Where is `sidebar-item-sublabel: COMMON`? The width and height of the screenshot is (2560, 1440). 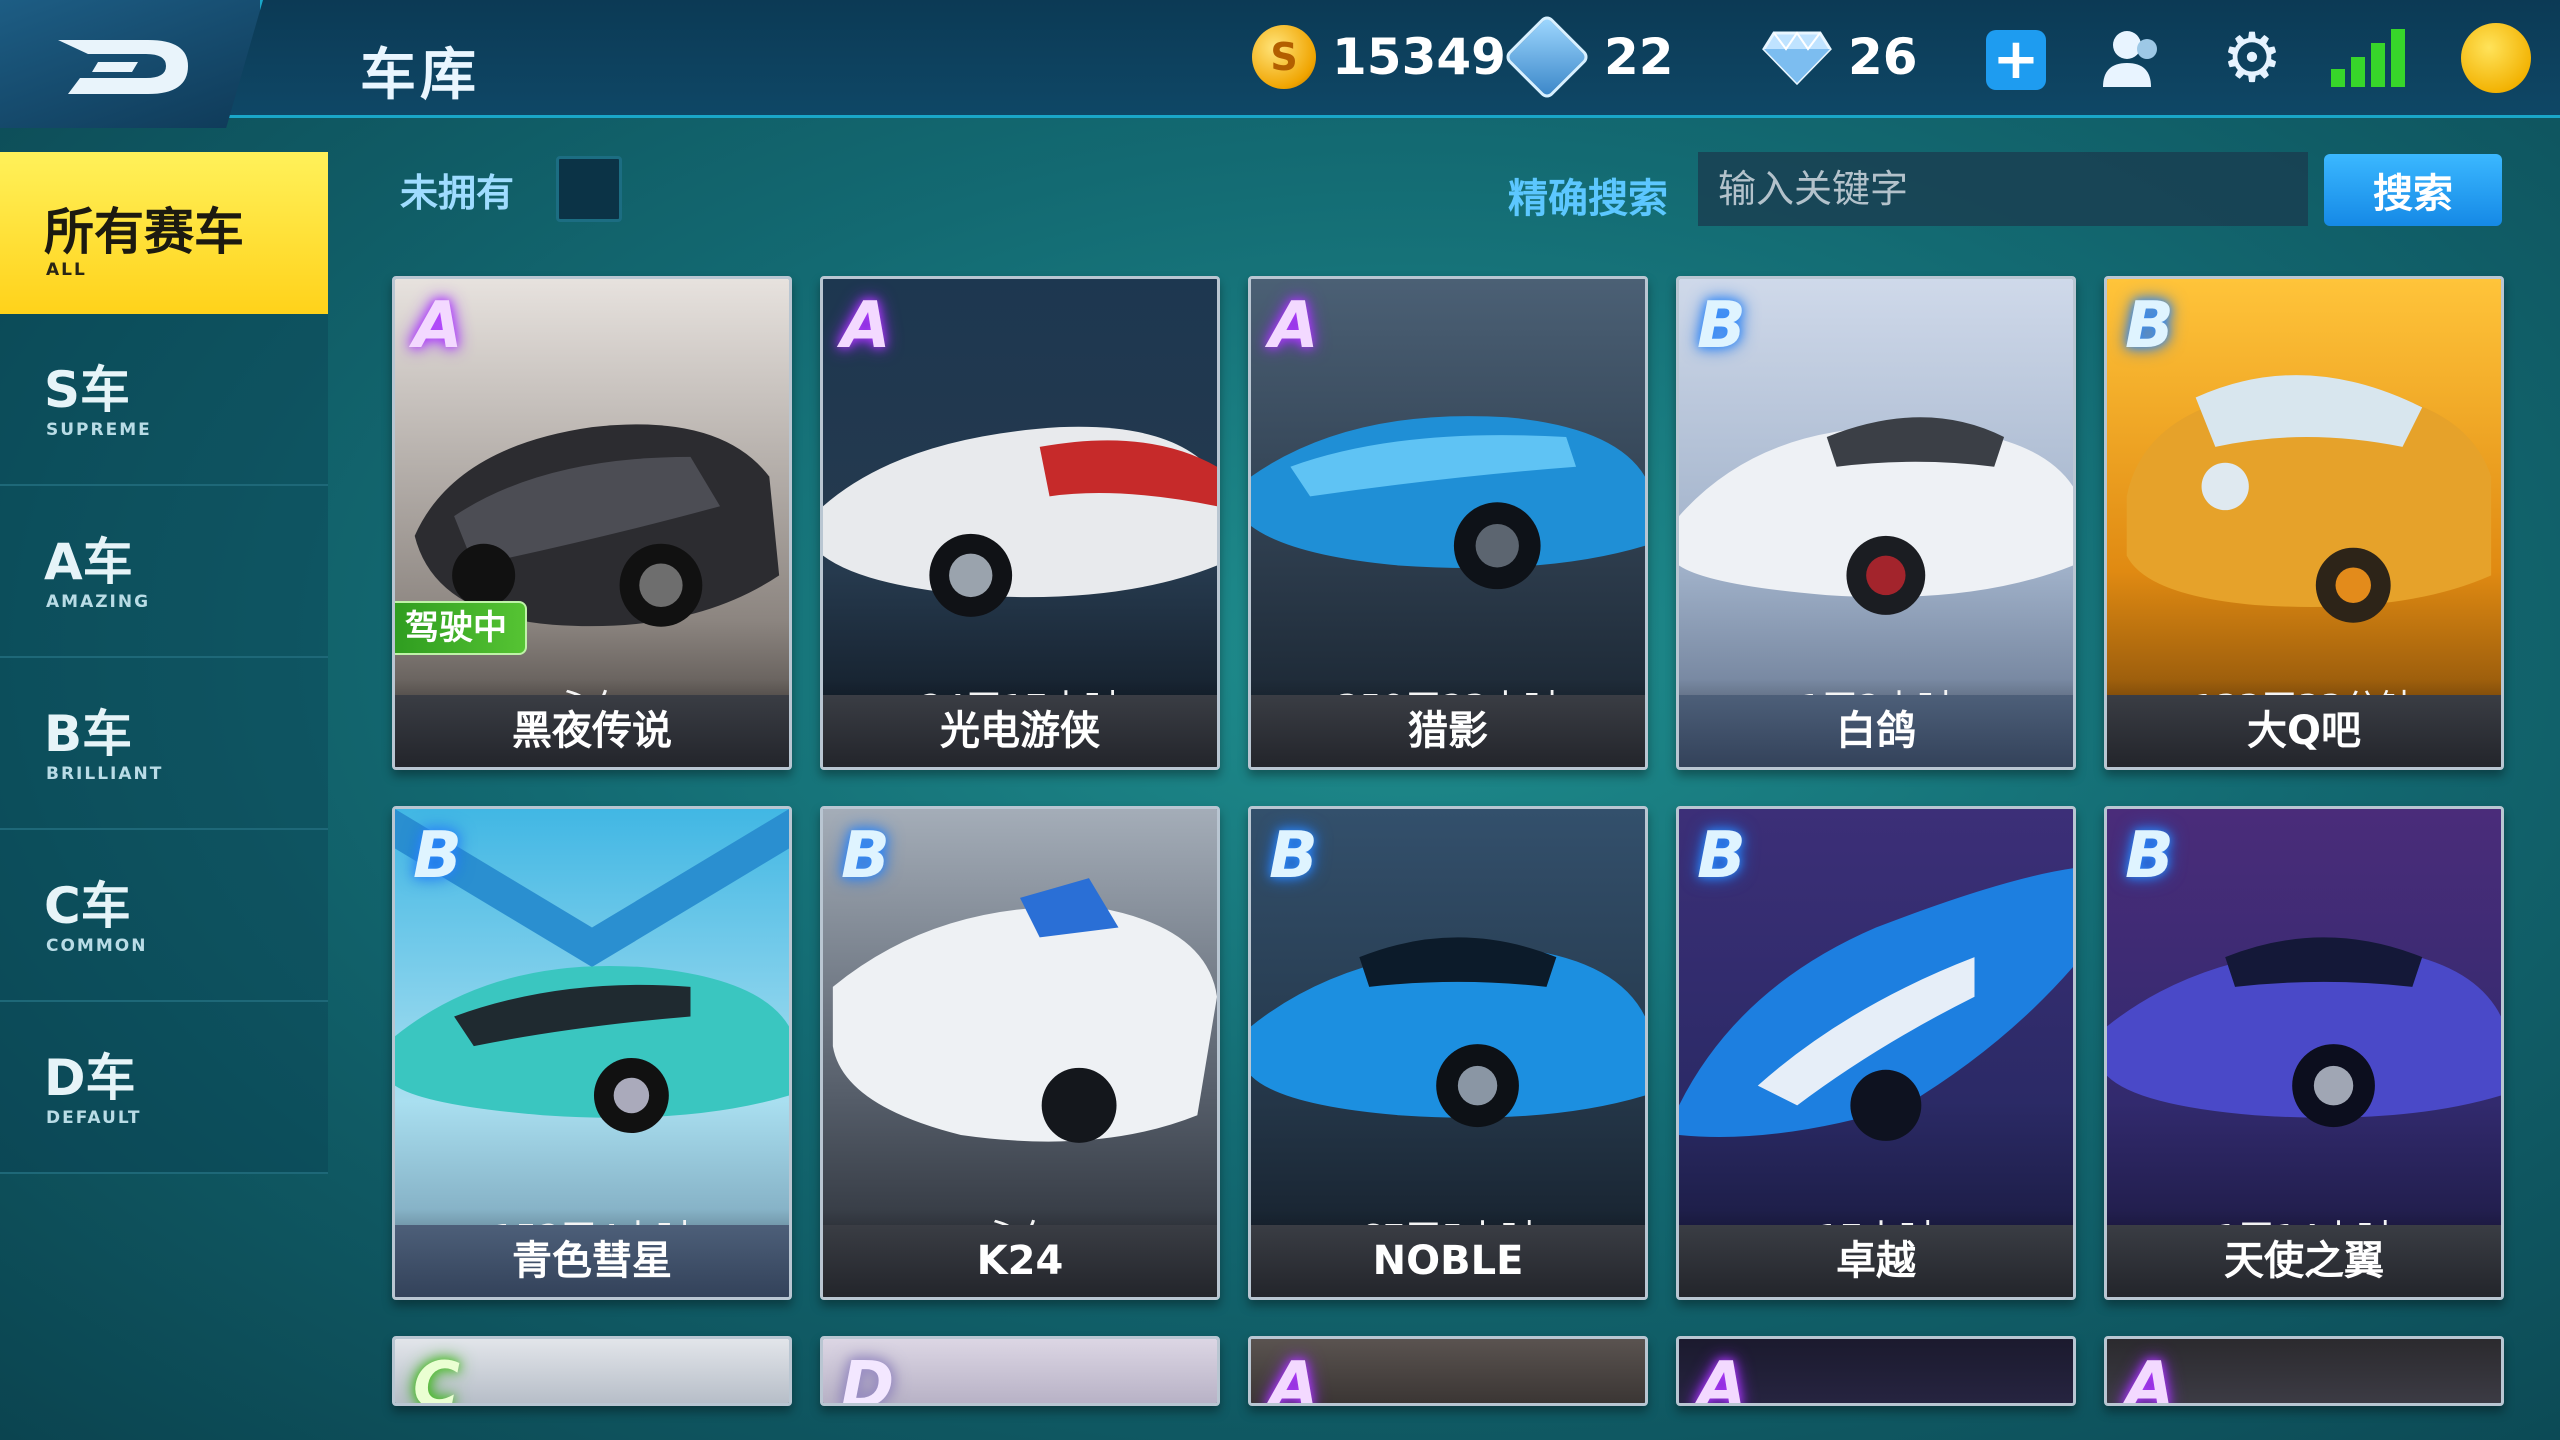
sidebar-item-sublabel: COMMON is located at coordinates (97, 946).